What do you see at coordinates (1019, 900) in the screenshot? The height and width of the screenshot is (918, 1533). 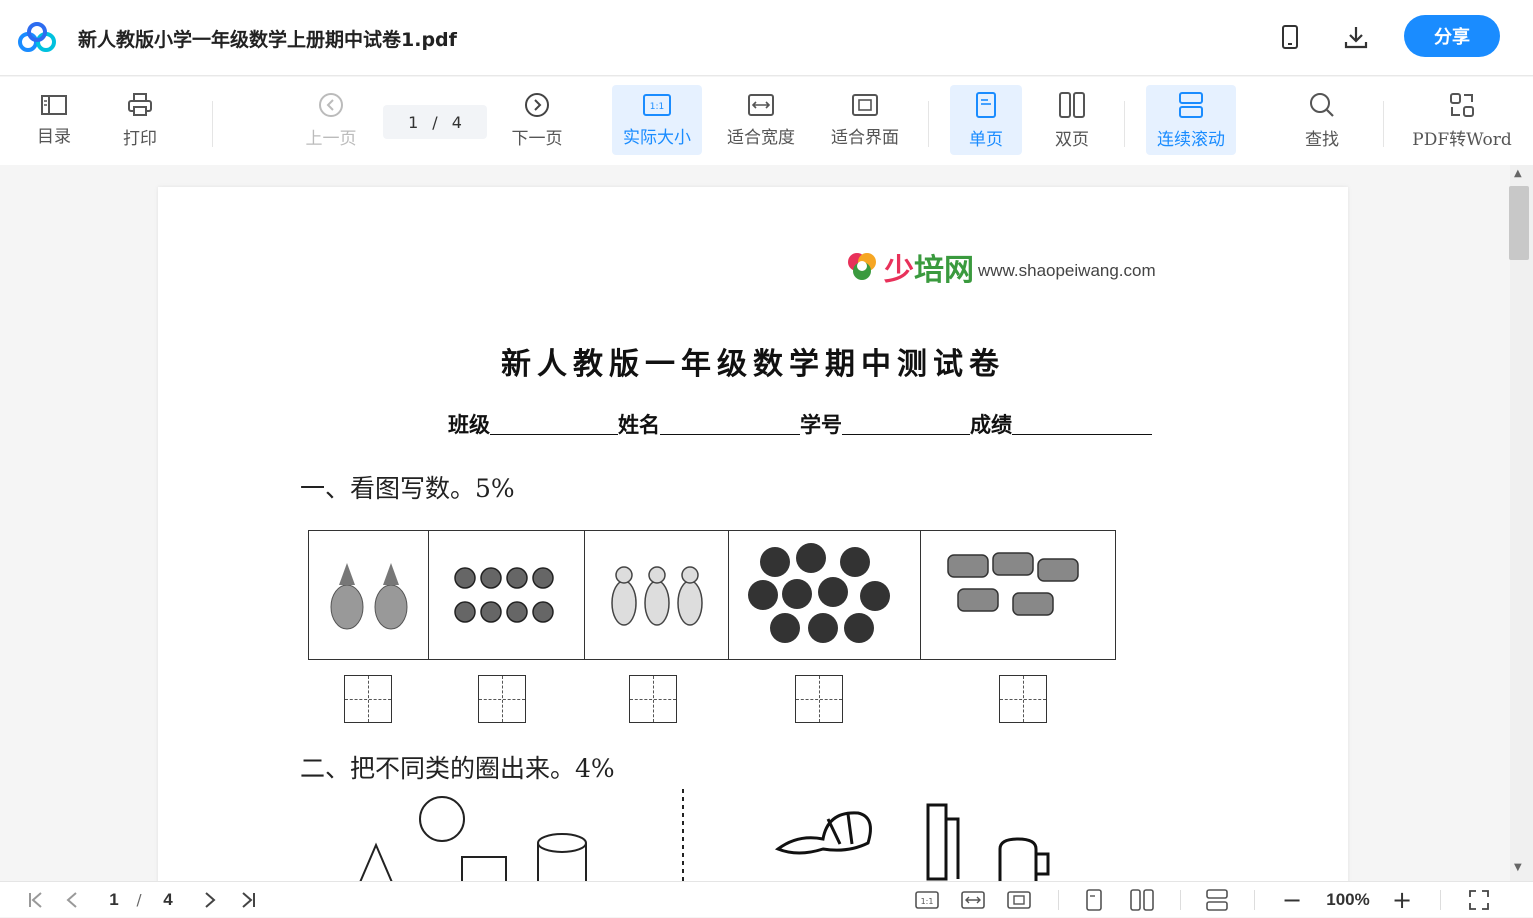 I see `fit-page-small-icon` at bounding box center [1019, 900].